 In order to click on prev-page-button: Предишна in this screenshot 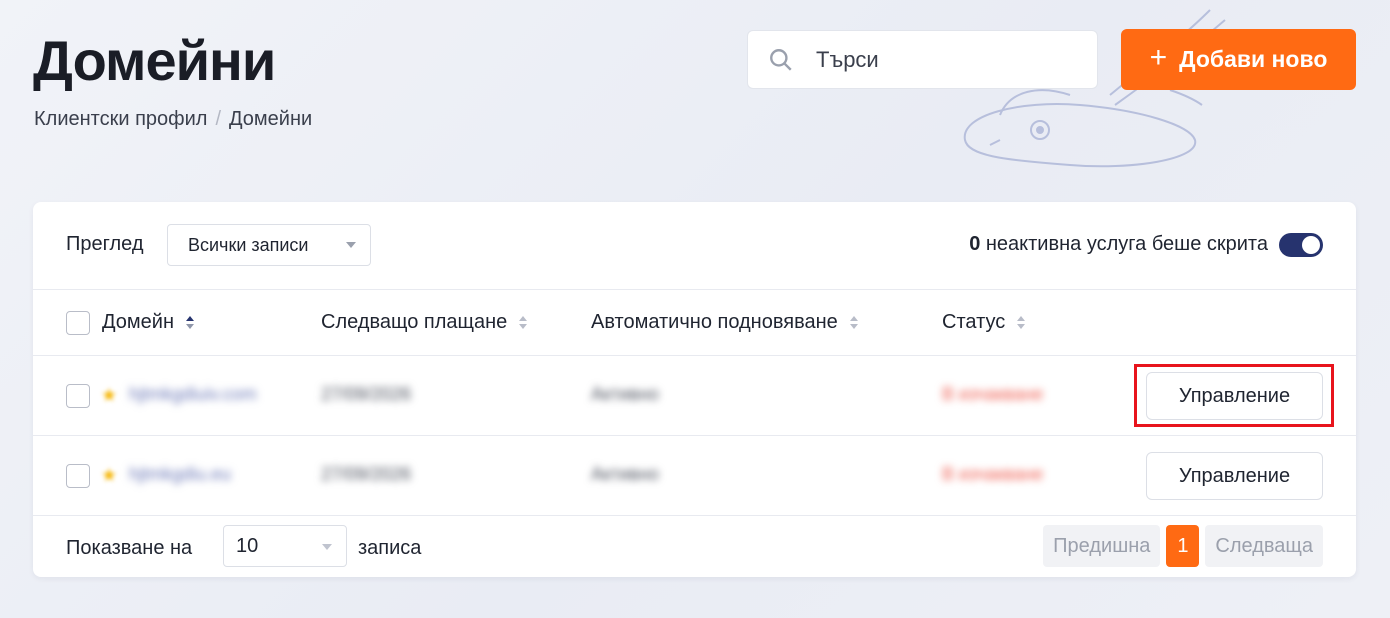, I will do `click(1102, 546)`.